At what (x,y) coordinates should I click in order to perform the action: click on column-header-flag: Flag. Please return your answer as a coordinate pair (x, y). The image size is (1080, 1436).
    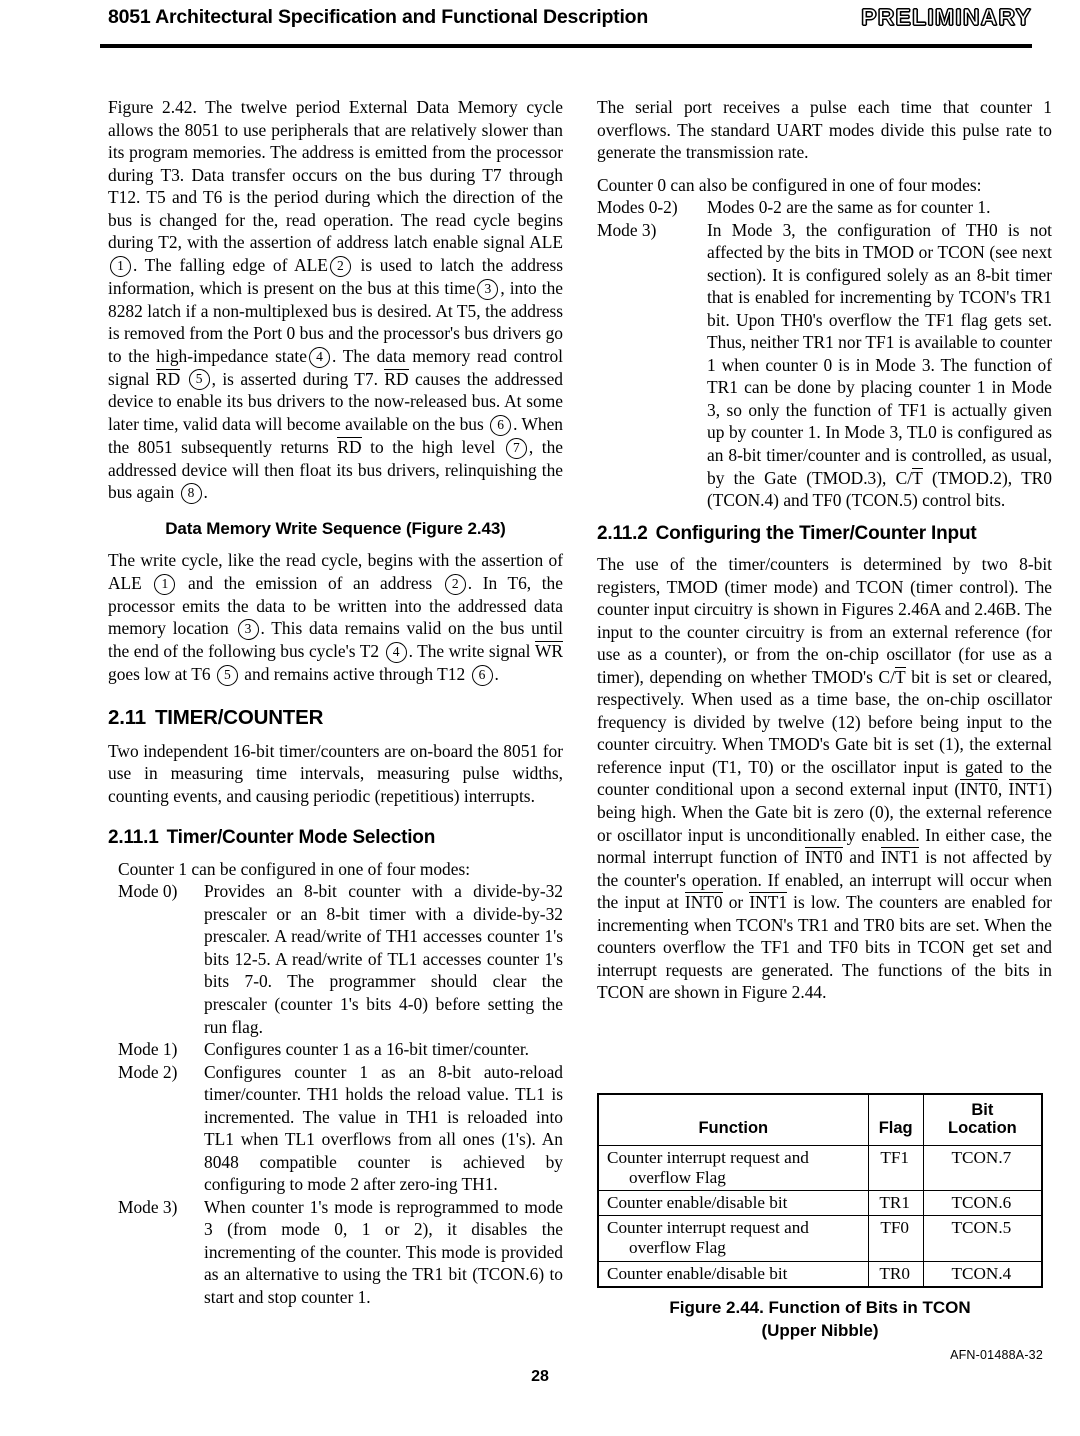
    Looking at the image, I should click on (895, 1119).